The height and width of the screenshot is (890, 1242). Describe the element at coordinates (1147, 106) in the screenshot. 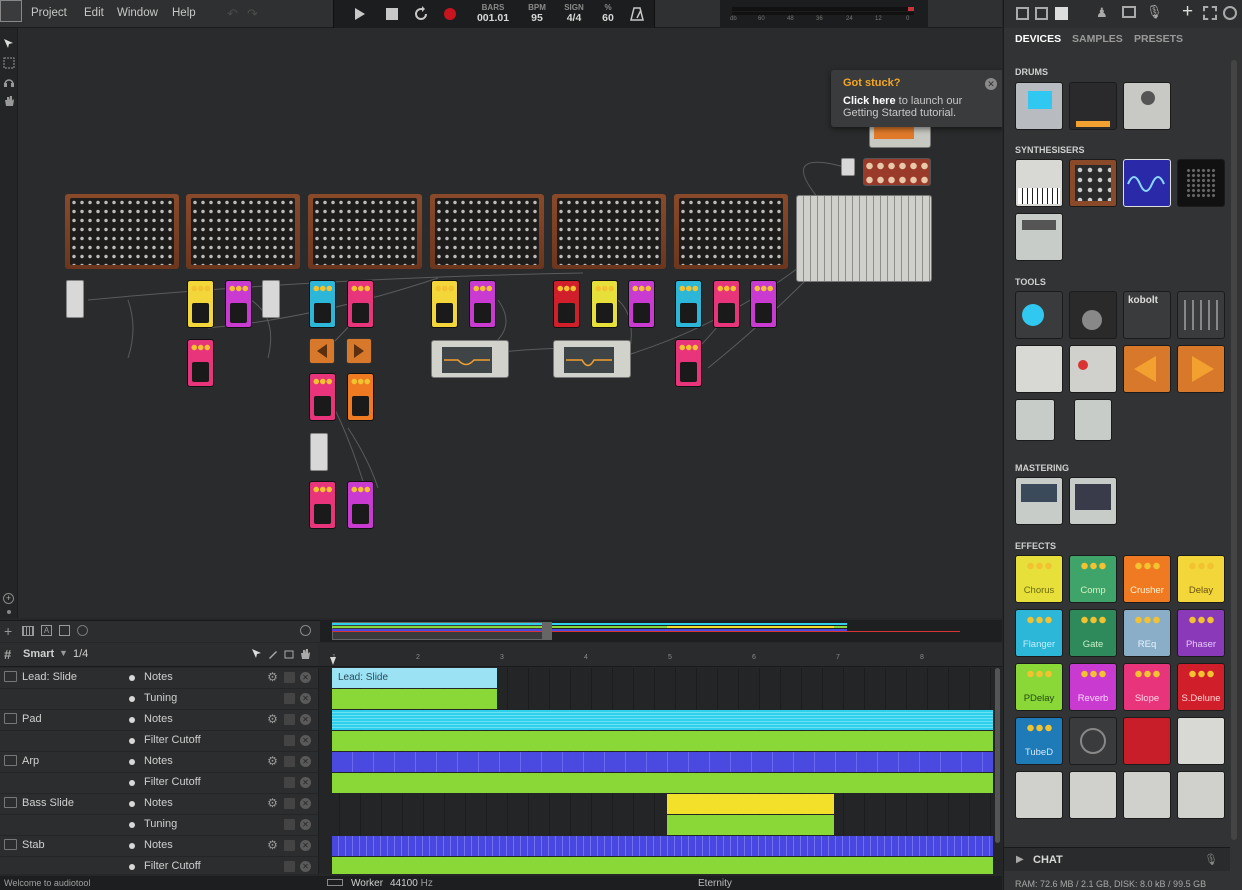

I see `drum-module-device` at that location.